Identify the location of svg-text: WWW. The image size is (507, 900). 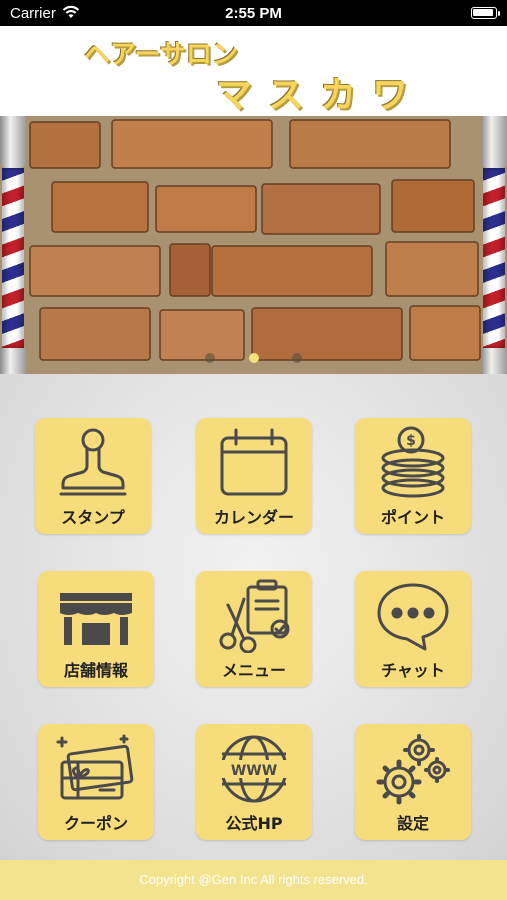
(254, 771).